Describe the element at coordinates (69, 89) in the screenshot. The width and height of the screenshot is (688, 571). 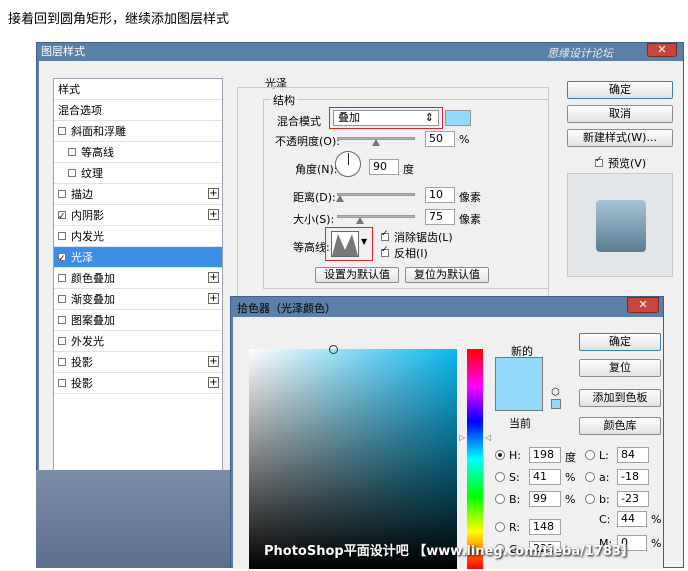
I see `style-item-label: 样式` at that location.